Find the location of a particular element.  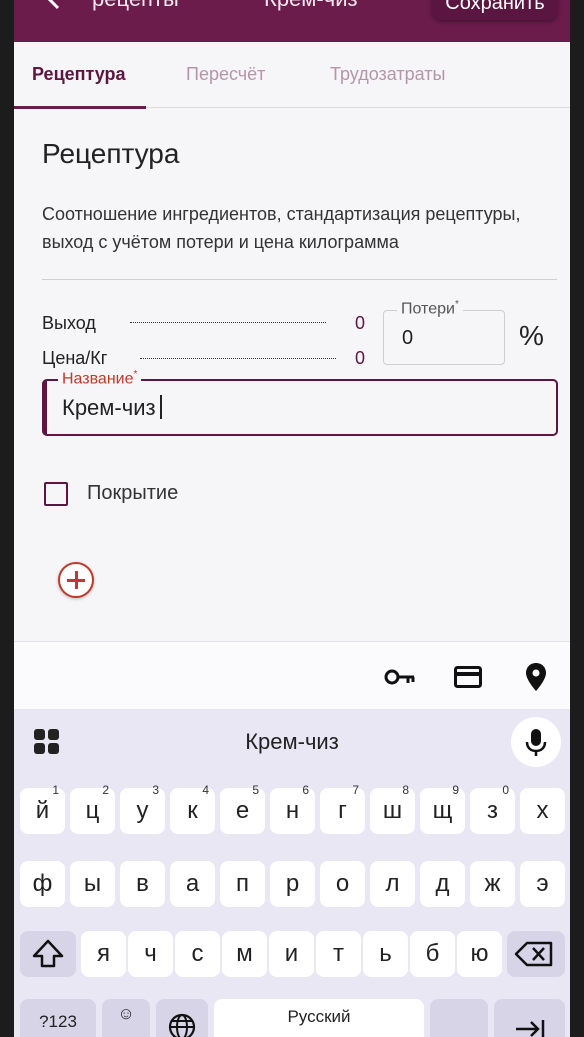

key: у3 is located at coordinates (142, 809).